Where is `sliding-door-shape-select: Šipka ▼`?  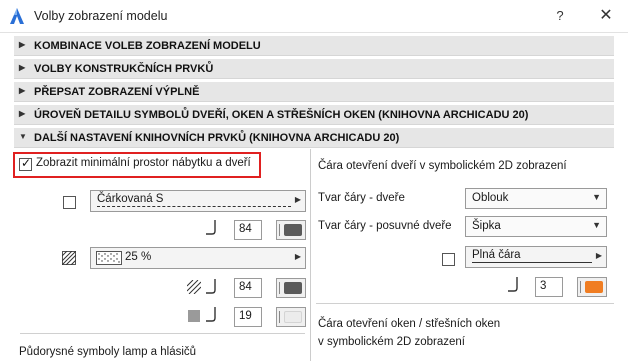 sliding-door-shape-select: Šipka ▼ is located at coordinates (536, 226).